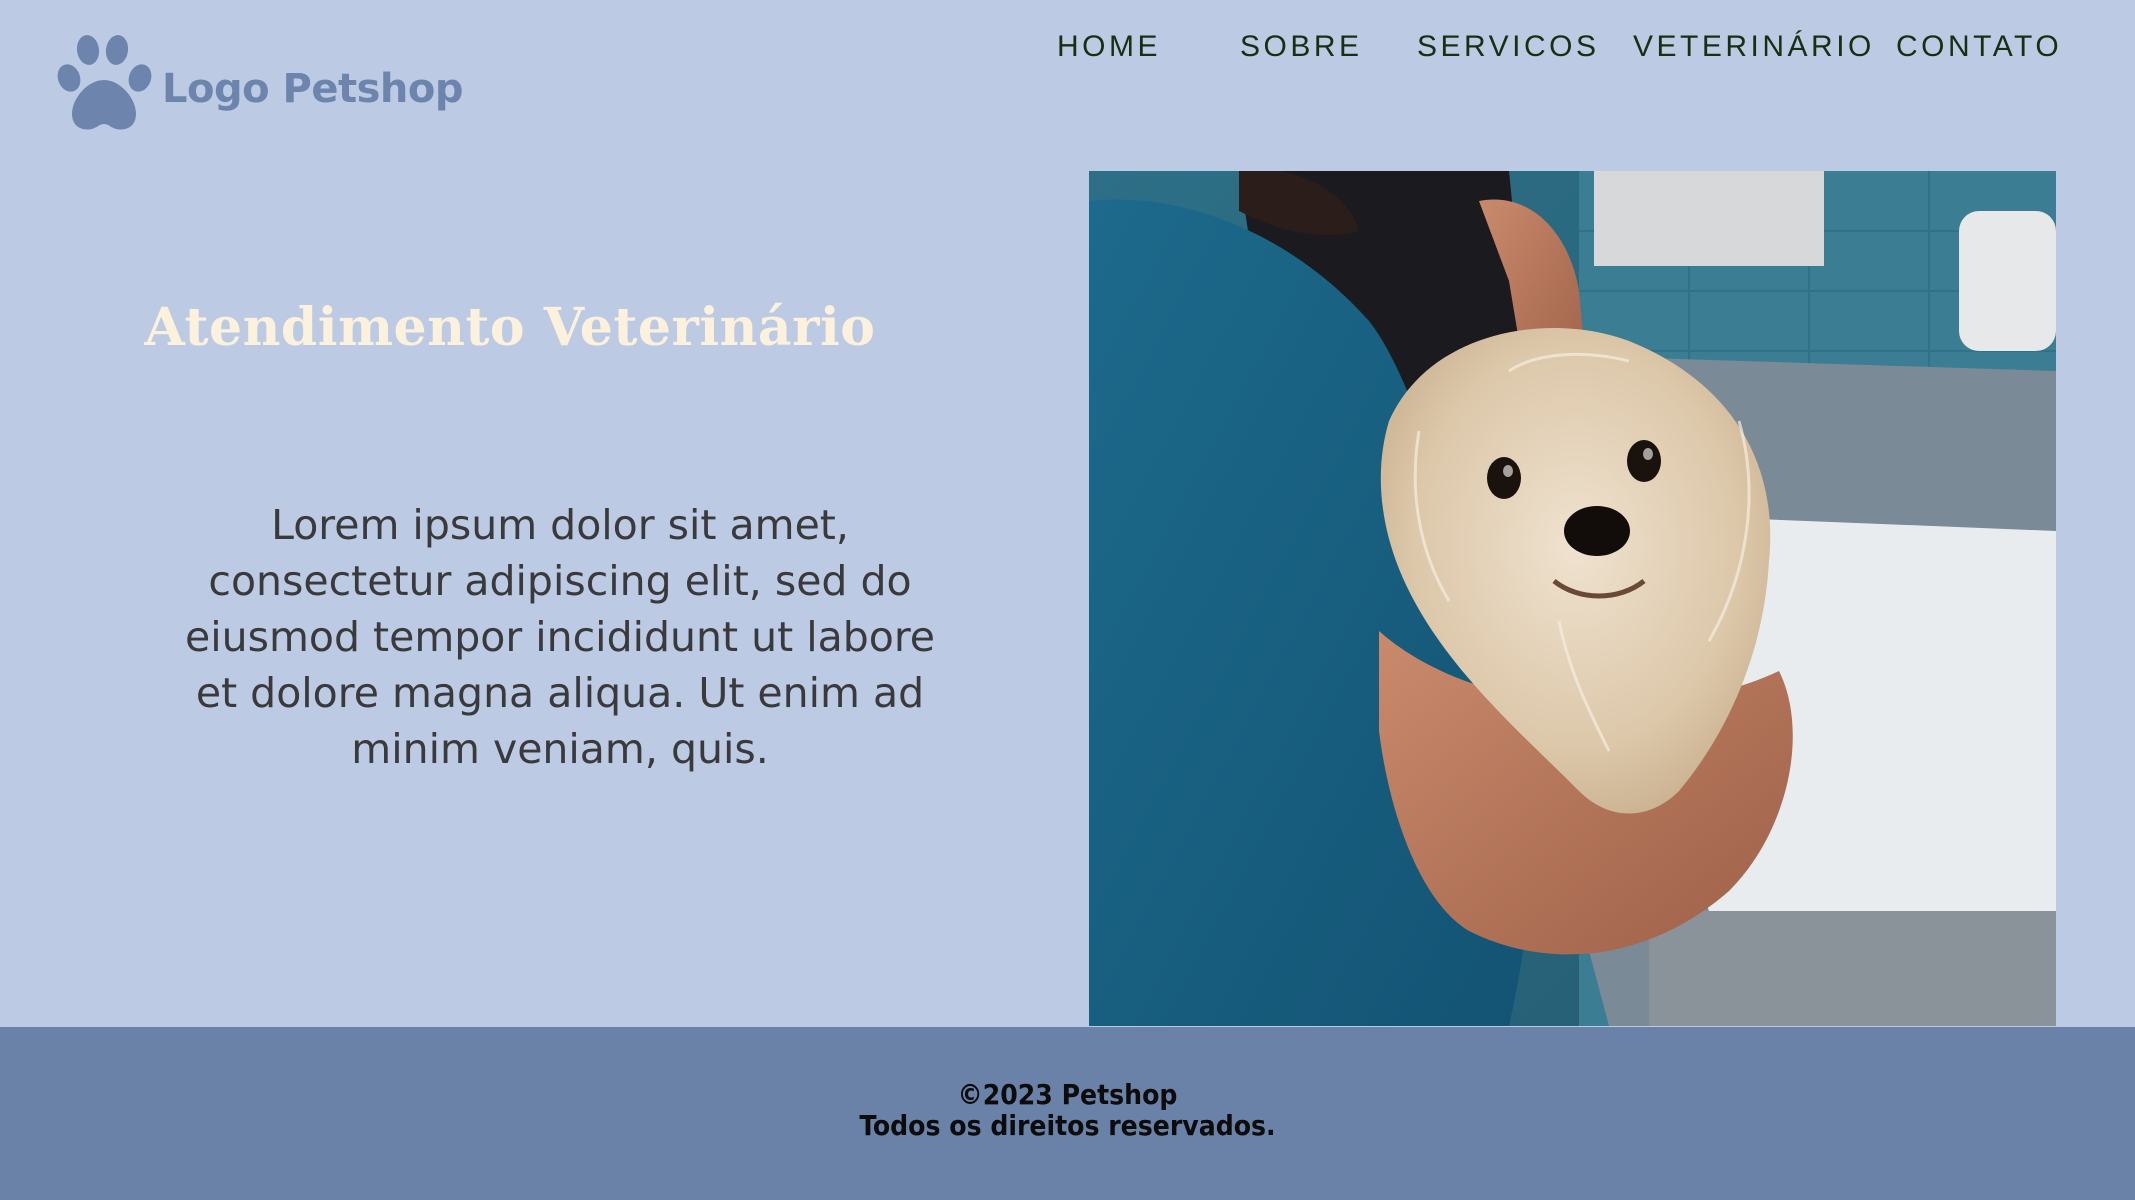 The width and height of the screenshot is (2135, 1200). Describe the element at coordinates (1508, 47) in the screenshot. I see `nav-servicos: SERVICOS` at that location.